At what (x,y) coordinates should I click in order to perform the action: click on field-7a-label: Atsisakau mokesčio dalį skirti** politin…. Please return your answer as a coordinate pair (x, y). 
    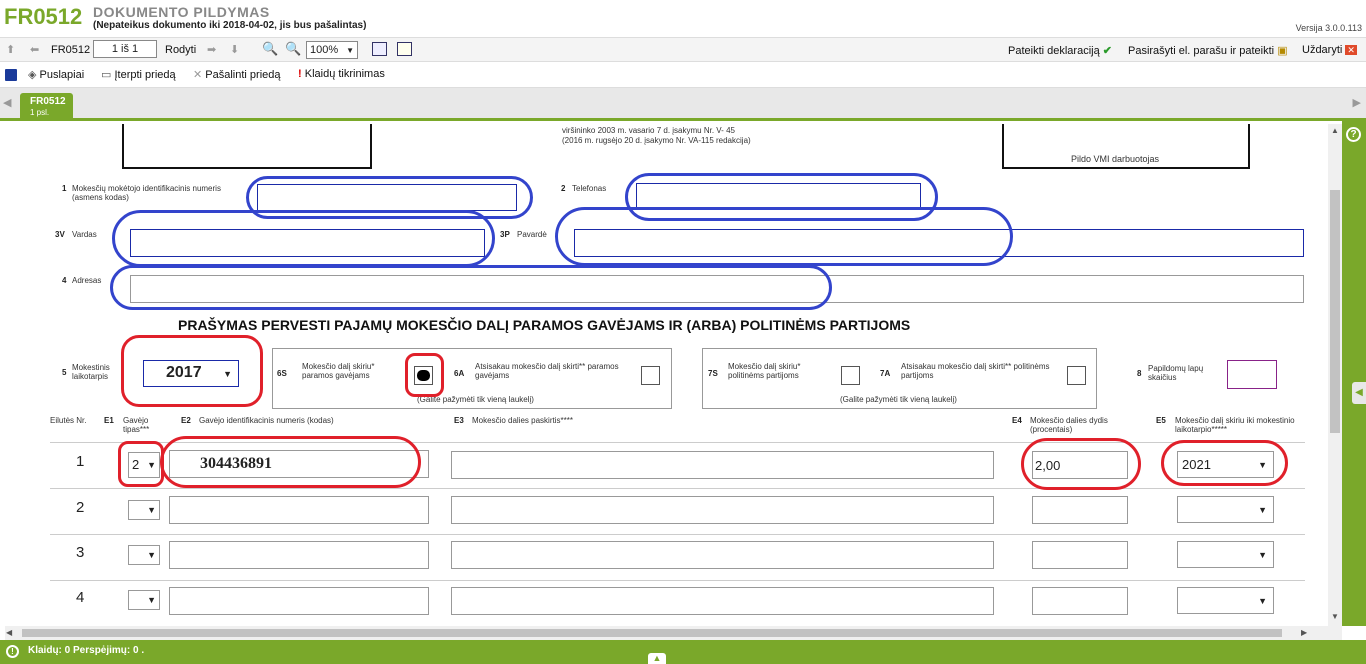
    Looking at the image, I should click on (975, 371).